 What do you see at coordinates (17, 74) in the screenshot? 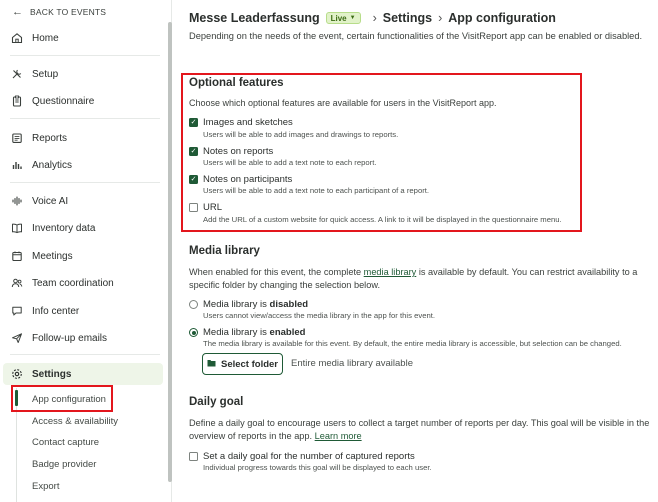
I see `tools-icon` at bounding box center [17, 74].